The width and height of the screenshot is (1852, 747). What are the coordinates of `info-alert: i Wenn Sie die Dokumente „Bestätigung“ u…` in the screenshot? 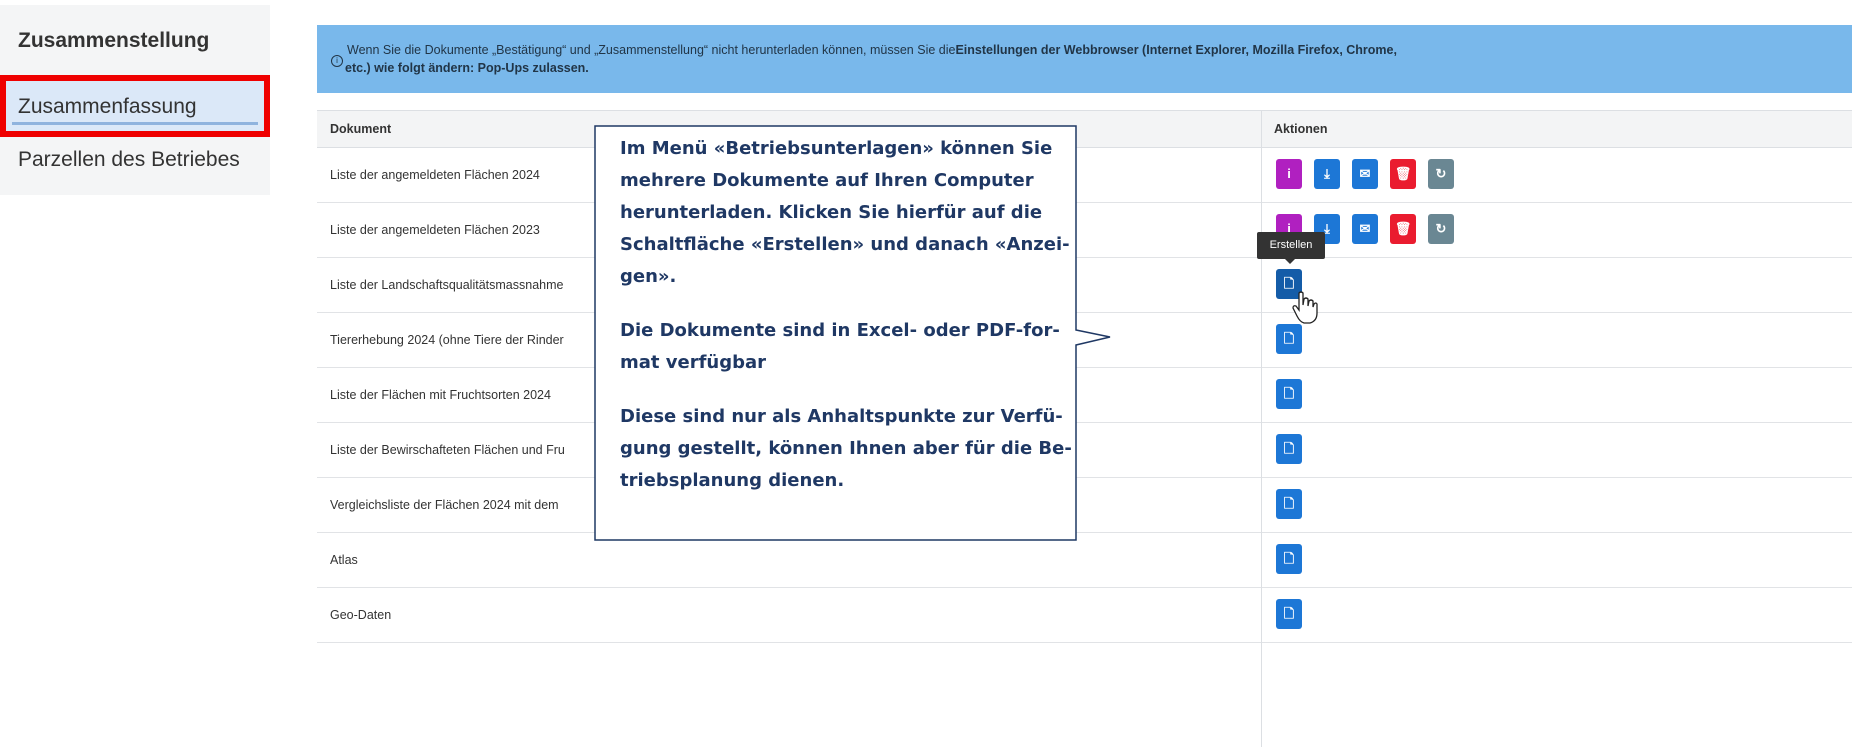 It's located at (1084, 59).